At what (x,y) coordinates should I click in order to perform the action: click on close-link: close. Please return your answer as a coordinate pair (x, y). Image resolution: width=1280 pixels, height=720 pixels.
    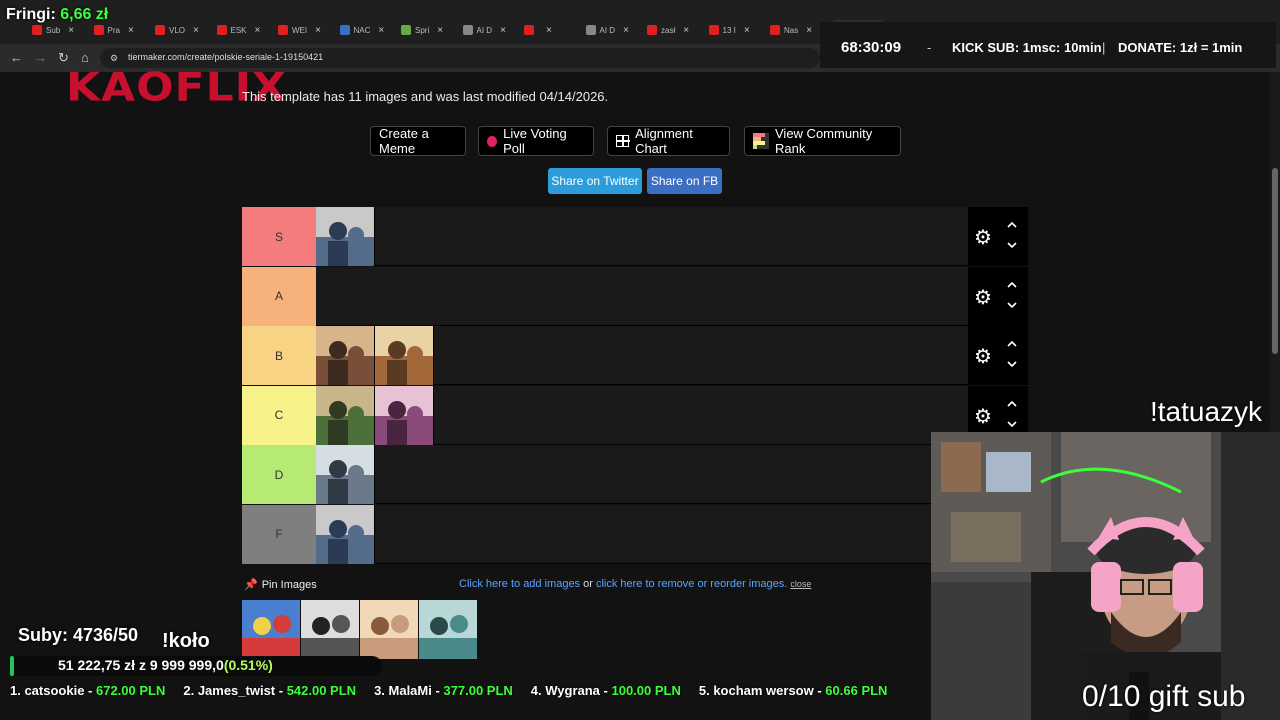
    Looking at the image, I should click on (800, 584).